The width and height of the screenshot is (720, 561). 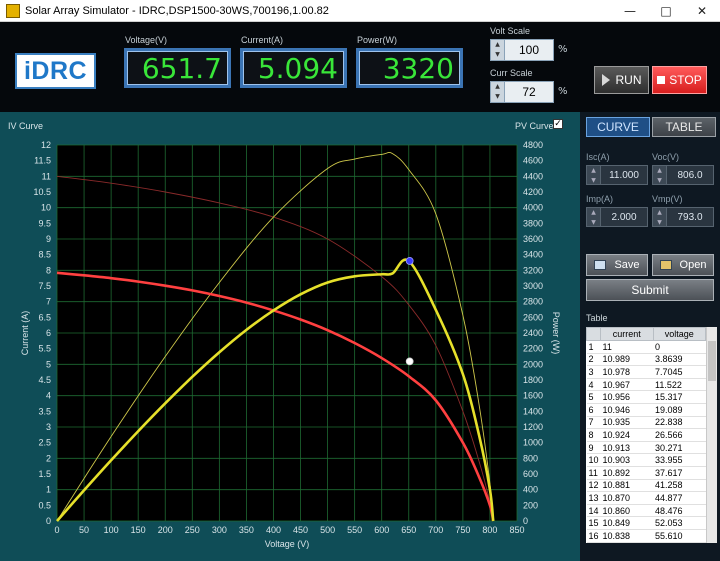 I want to click on open-button: Open, so click(x=683, y=265).